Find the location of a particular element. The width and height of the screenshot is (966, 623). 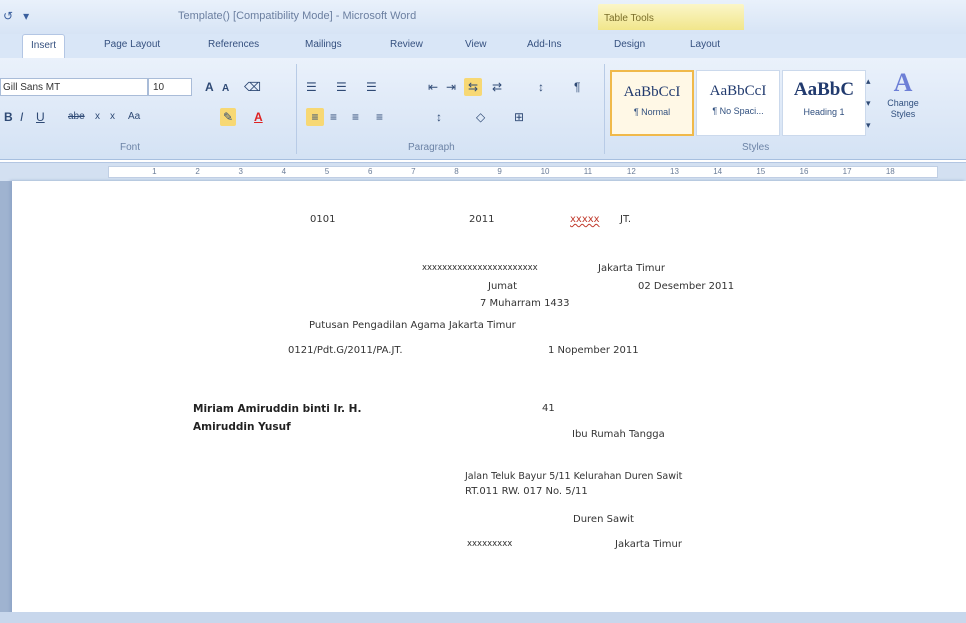

styles-group-label: Styles is located at coordinates (756, 147).